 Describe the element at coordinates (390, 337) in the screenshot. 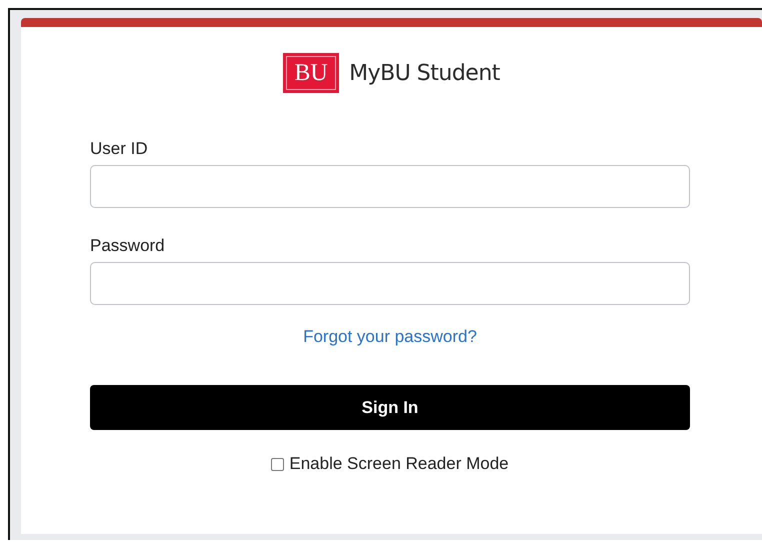

I see `forgot-password-link: Forgot your password?` at that location.